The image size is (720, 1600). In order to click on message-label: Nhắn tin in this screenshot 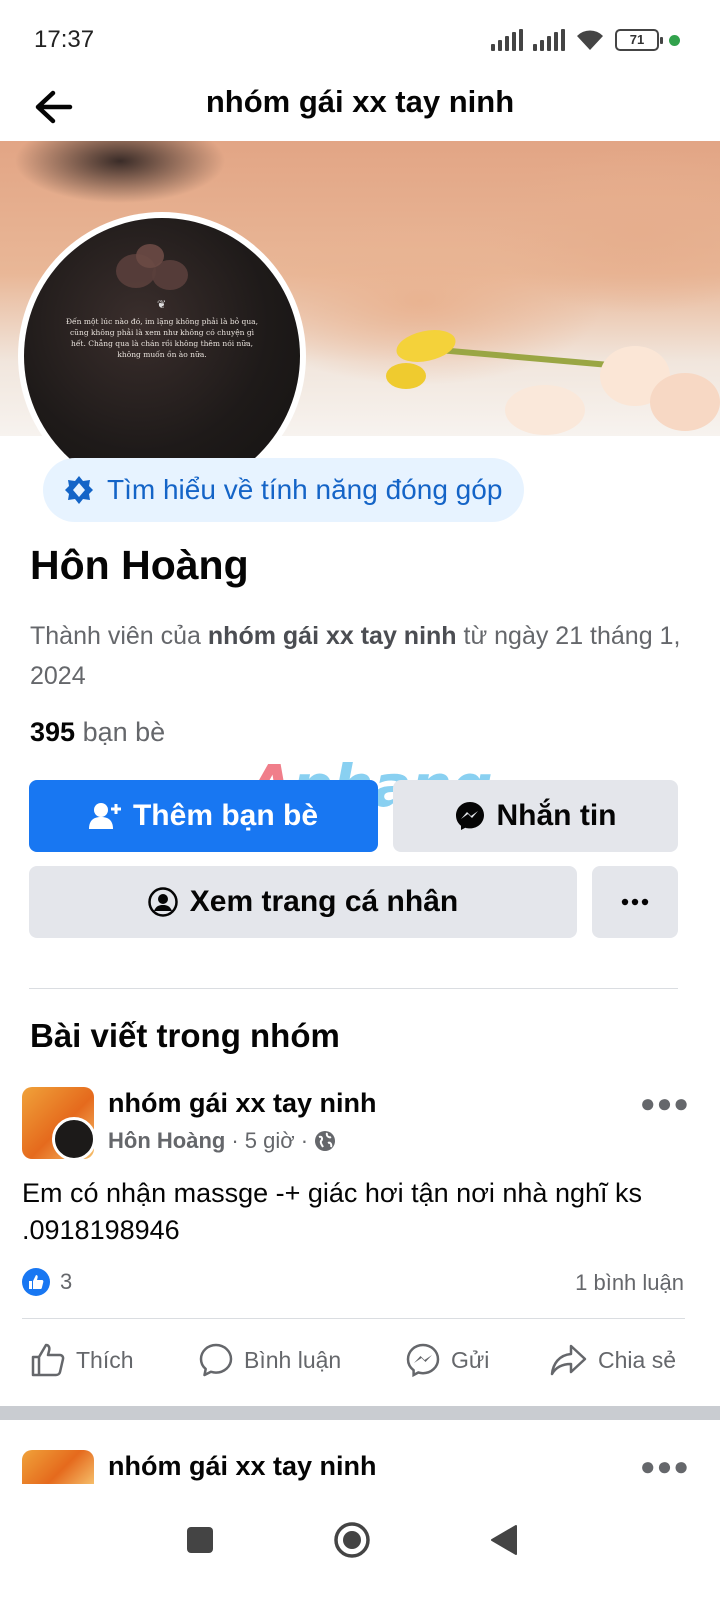, I will do `click(556, 815)`.